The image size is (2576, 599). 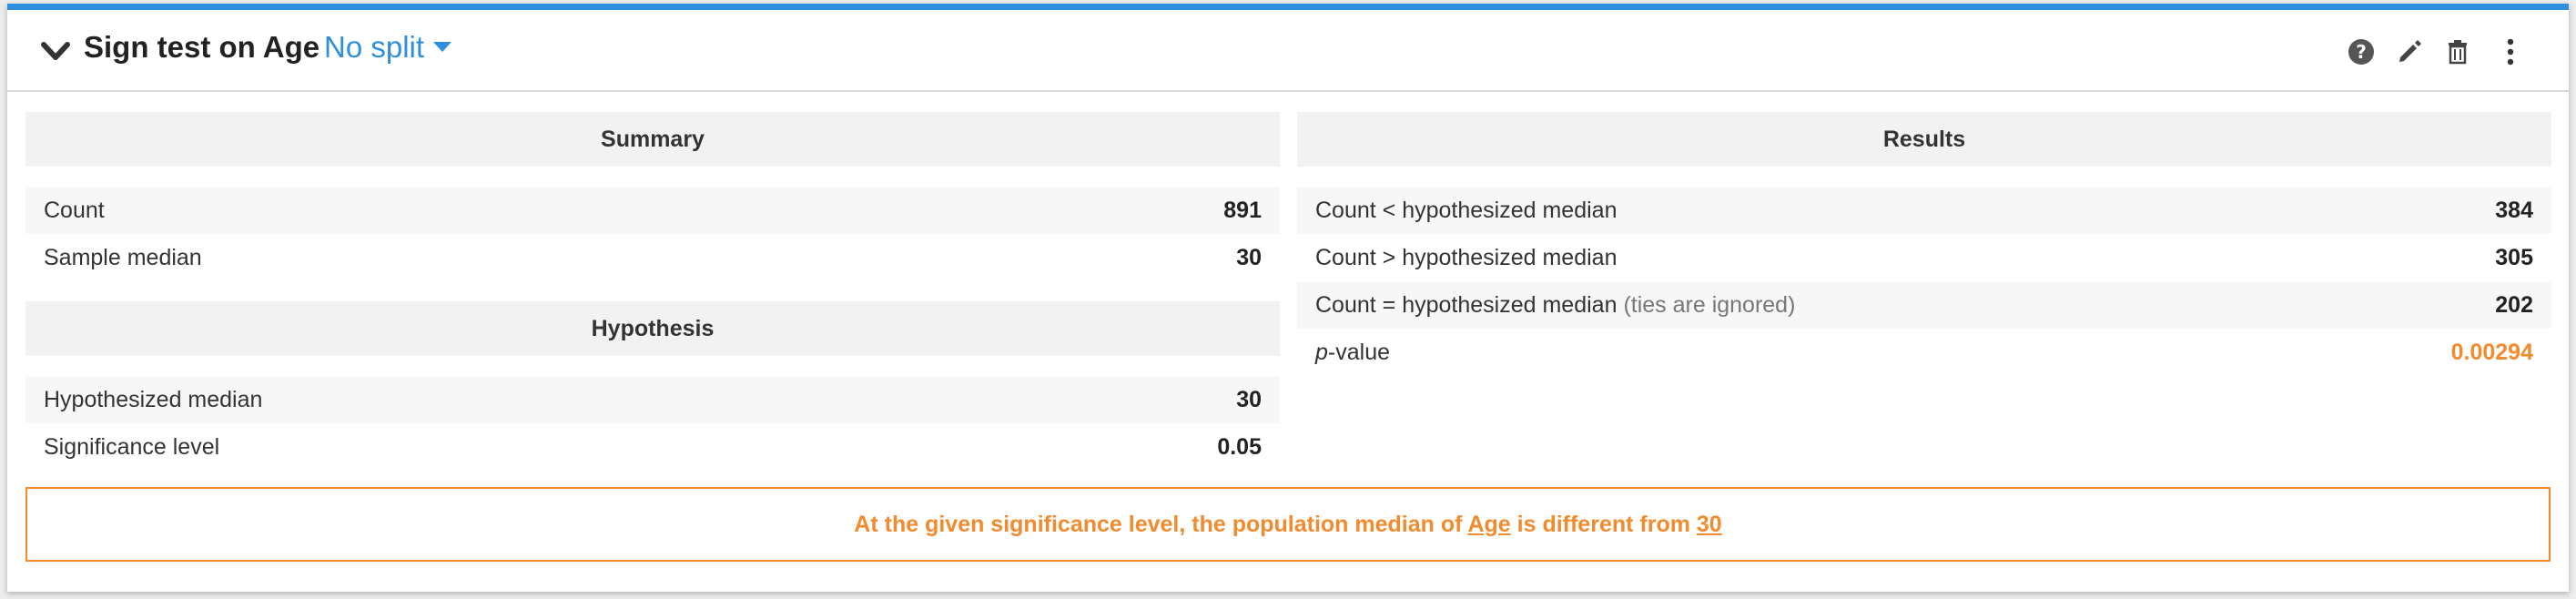 I want to click on row-note: (ties are ignored), so click(x=1709, y=304).